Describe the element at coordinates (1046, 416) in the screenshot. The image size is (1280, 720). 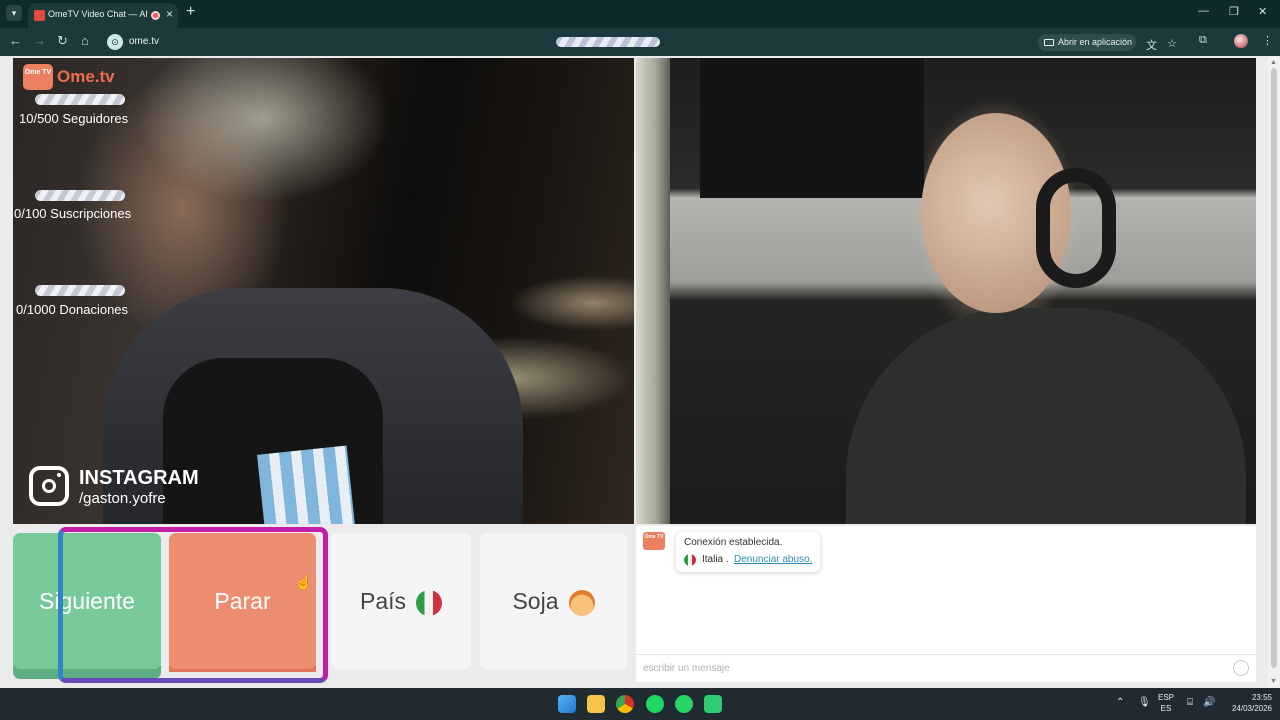
I see `video-partner-body` at that location.